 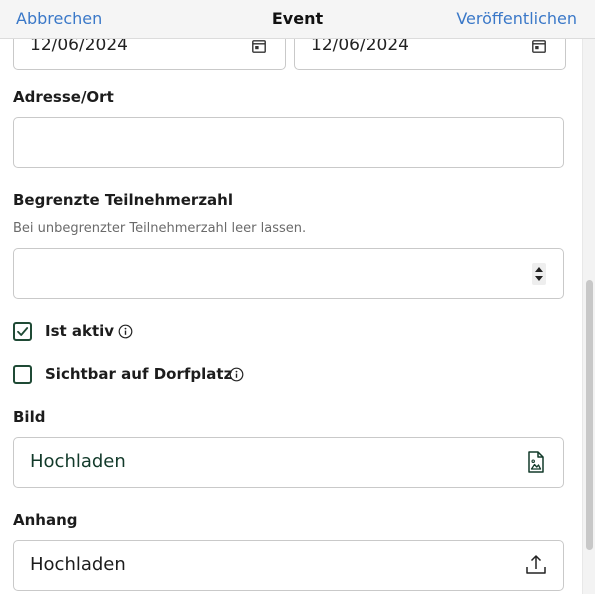 What do you see at coordinates (288, 565) in the screenshot?
I see `attachment-upload-field: Hochladen` at bounding box center [288, 565].